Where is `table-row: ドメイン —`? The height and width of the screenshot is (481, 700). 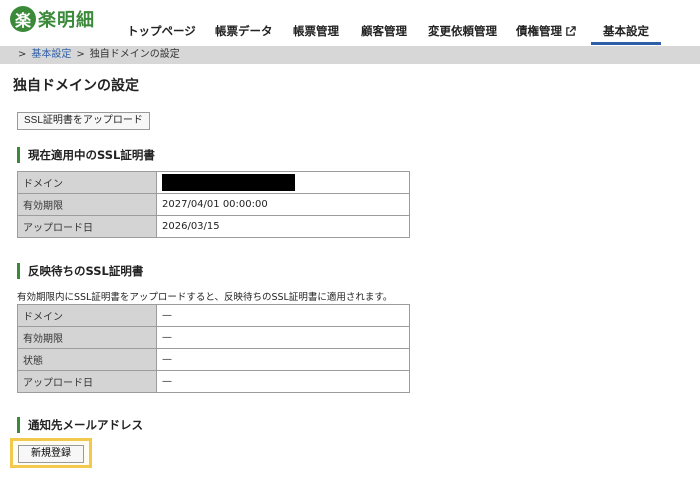 table-row: ドメイン — is located at coordinates (213, 315).